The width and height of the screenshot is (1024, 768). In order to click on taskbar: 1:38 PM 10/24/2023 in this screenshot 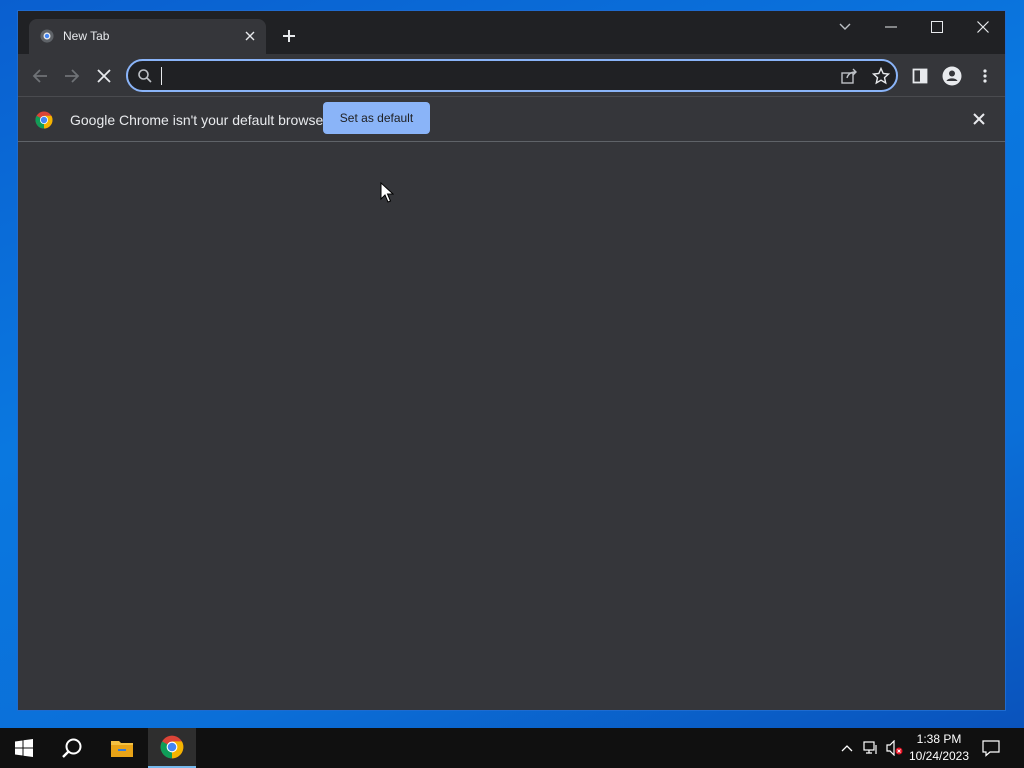, I will do `click(512, 748)`.